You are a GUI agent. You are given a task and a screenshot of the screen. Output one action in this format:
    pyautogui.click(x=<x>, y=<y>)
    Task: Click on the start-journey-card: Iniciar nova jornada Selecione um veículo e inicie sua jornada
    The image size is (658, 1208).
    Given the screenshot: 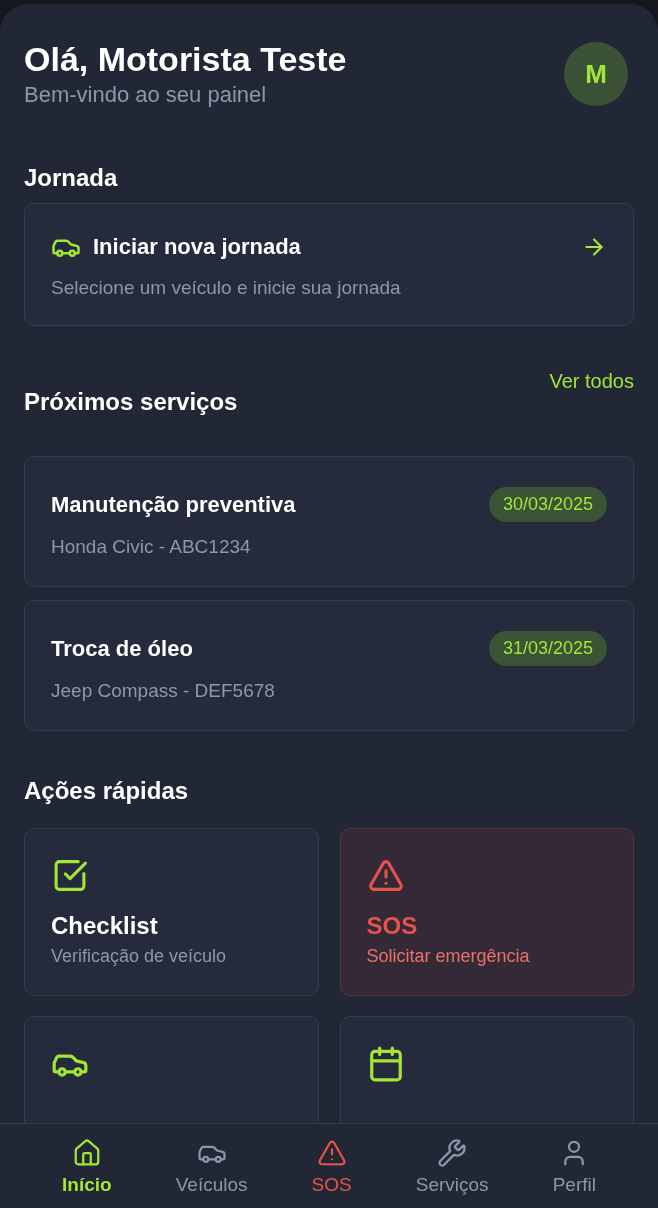 What is the action you would take?
    pyautogui.click(x=329, y=264)
    